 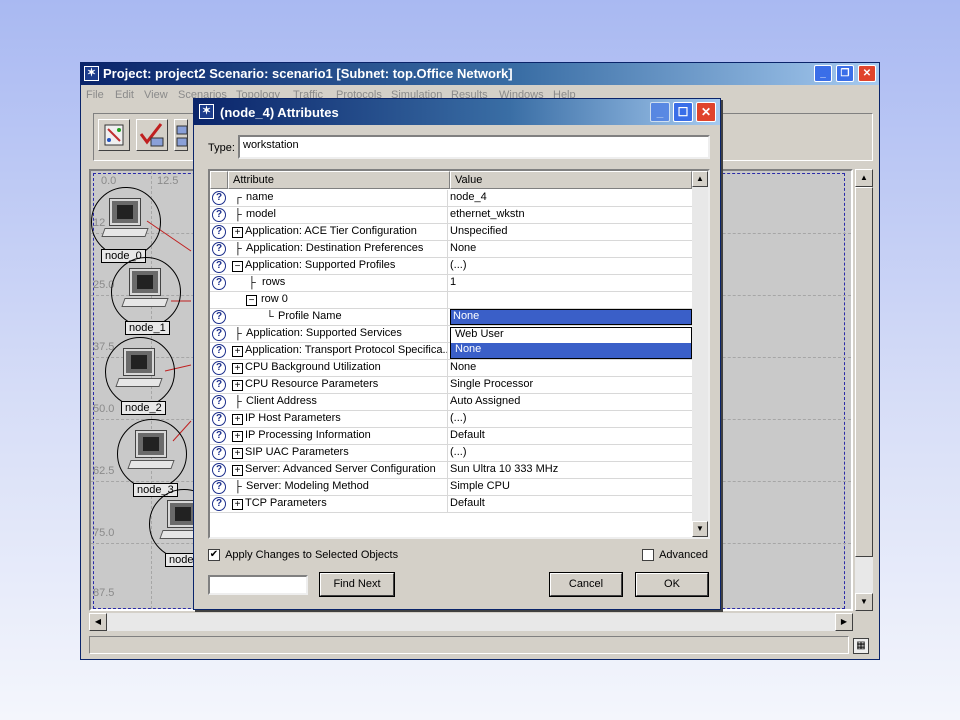 I want to click on attribute-row: ? ├ Server: Modeling Method Simple CPU, so click(x=451, y=487).